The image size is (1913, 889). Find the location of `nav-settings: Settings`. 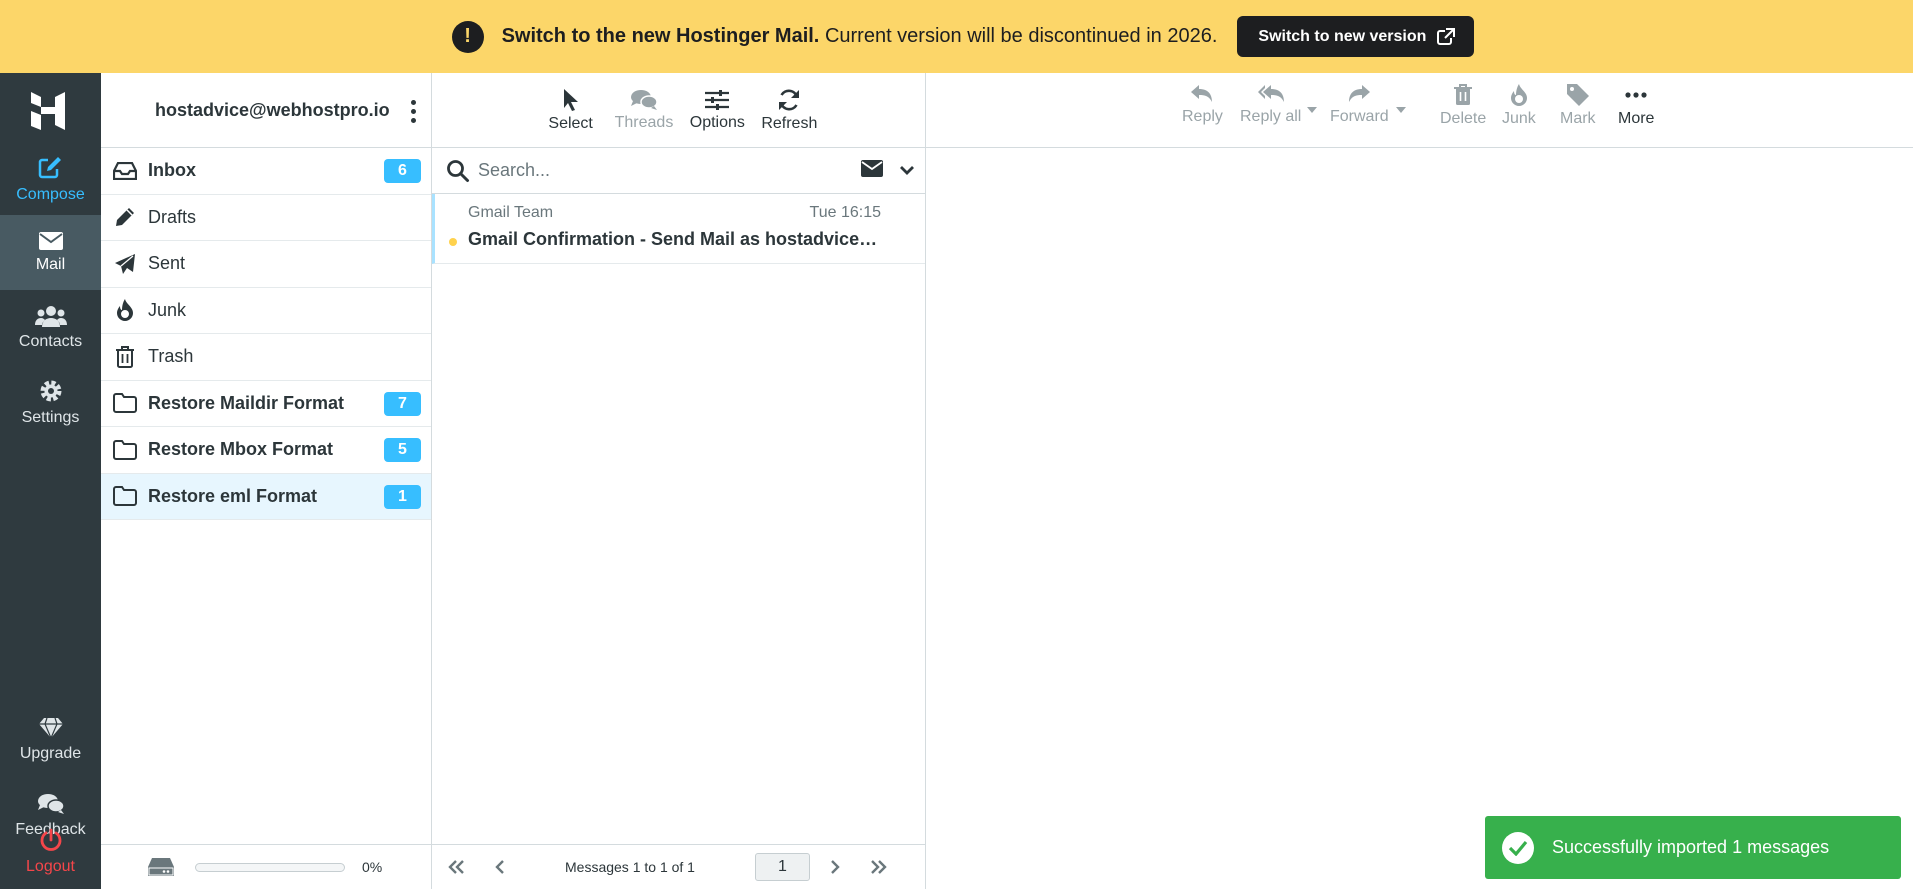

nav-settings: Settings is located at coordinates (50, 402).